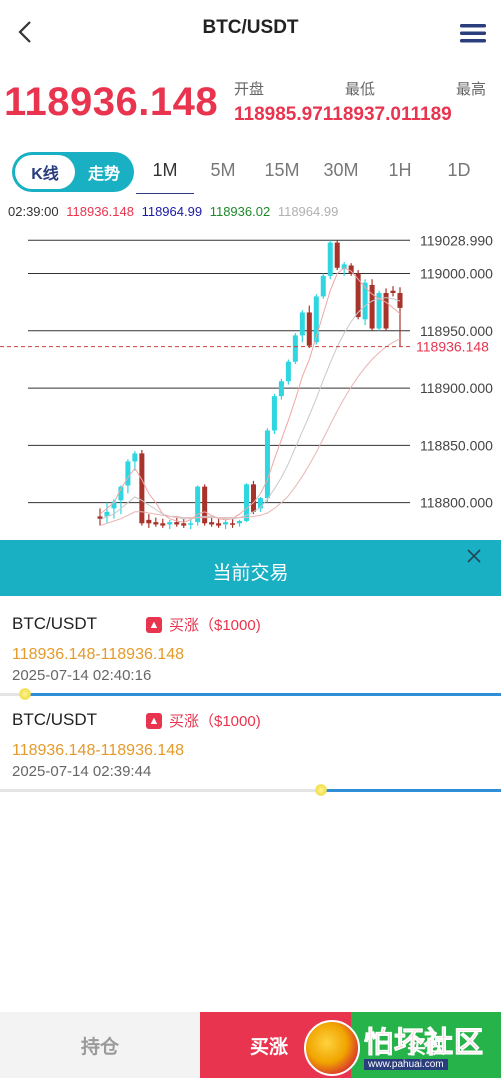 This screenshot has height=1078, width=501. I want to click on open-label: 开盘, so click(249, 89).